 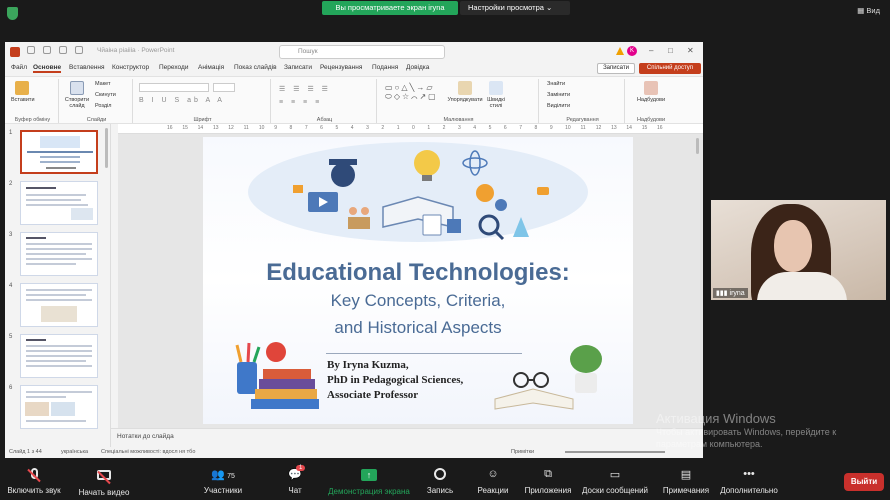 What do you see at coordinates (362, 52) in the screenshot?
I see `search-input: Пошук` at bounding box center [362, 52].